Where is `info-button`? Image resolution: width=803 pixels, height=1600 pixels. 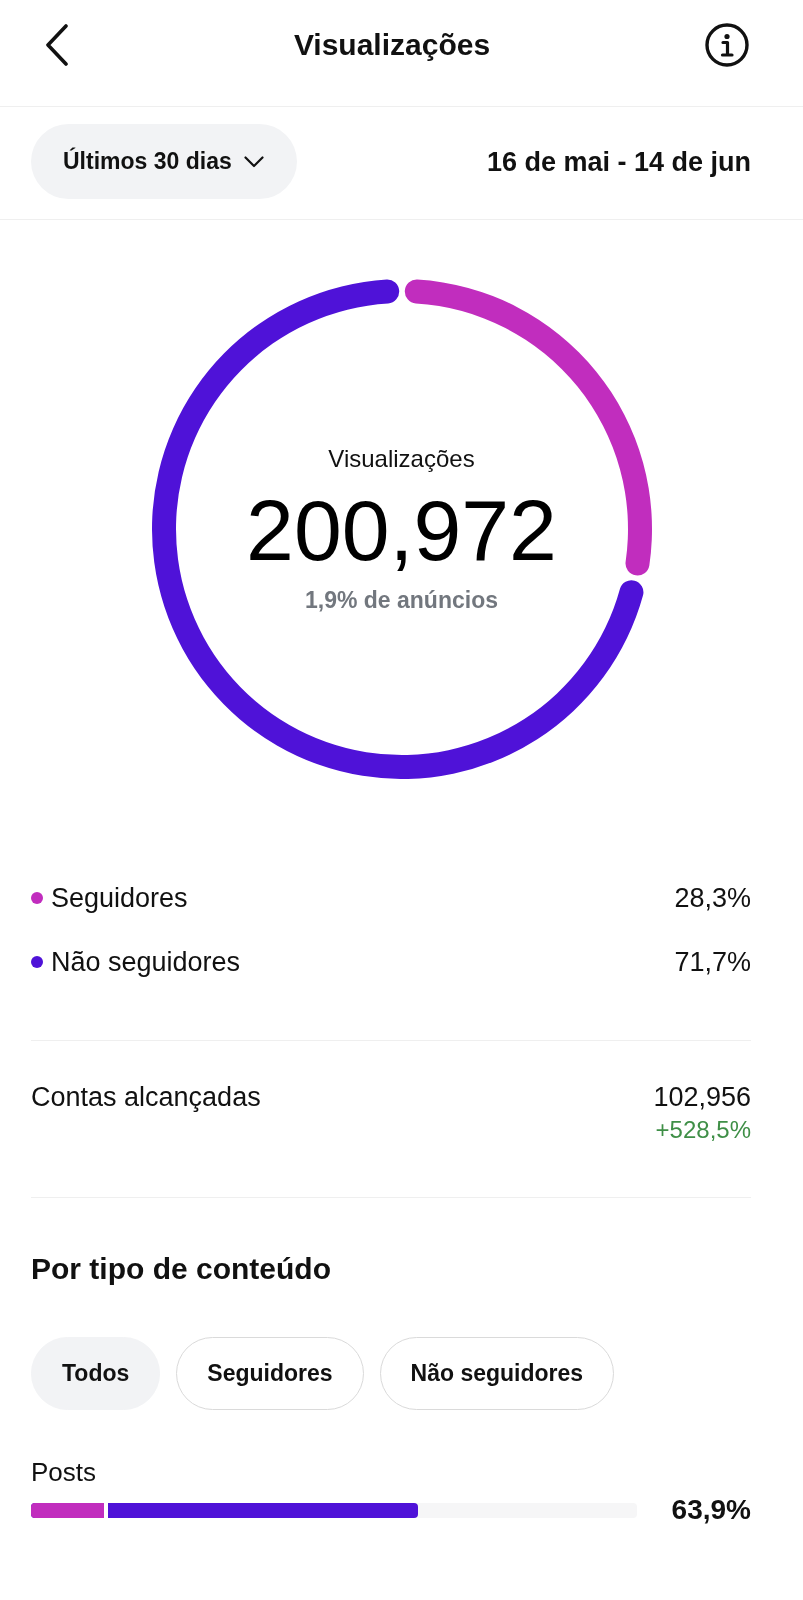 info-button is located at coordinates (727, 45).